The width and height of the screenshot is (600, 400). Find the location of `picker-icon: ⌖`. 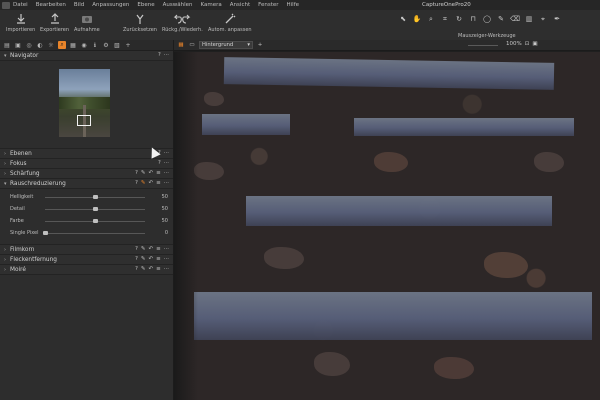

picker-icon: ⌖ is located at coordinates (543, 19).